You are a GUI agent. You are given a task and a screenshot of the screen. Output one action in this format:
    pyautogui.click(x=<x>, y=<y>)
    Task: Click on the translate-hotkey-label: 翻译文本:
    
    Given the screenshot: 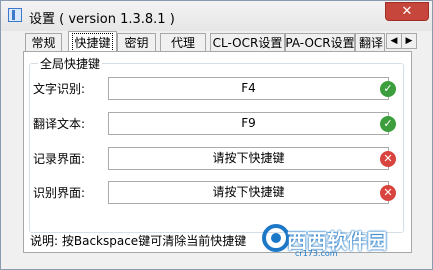 What is the action you would take?
    pyautogui.click(x=59, y=124)
    